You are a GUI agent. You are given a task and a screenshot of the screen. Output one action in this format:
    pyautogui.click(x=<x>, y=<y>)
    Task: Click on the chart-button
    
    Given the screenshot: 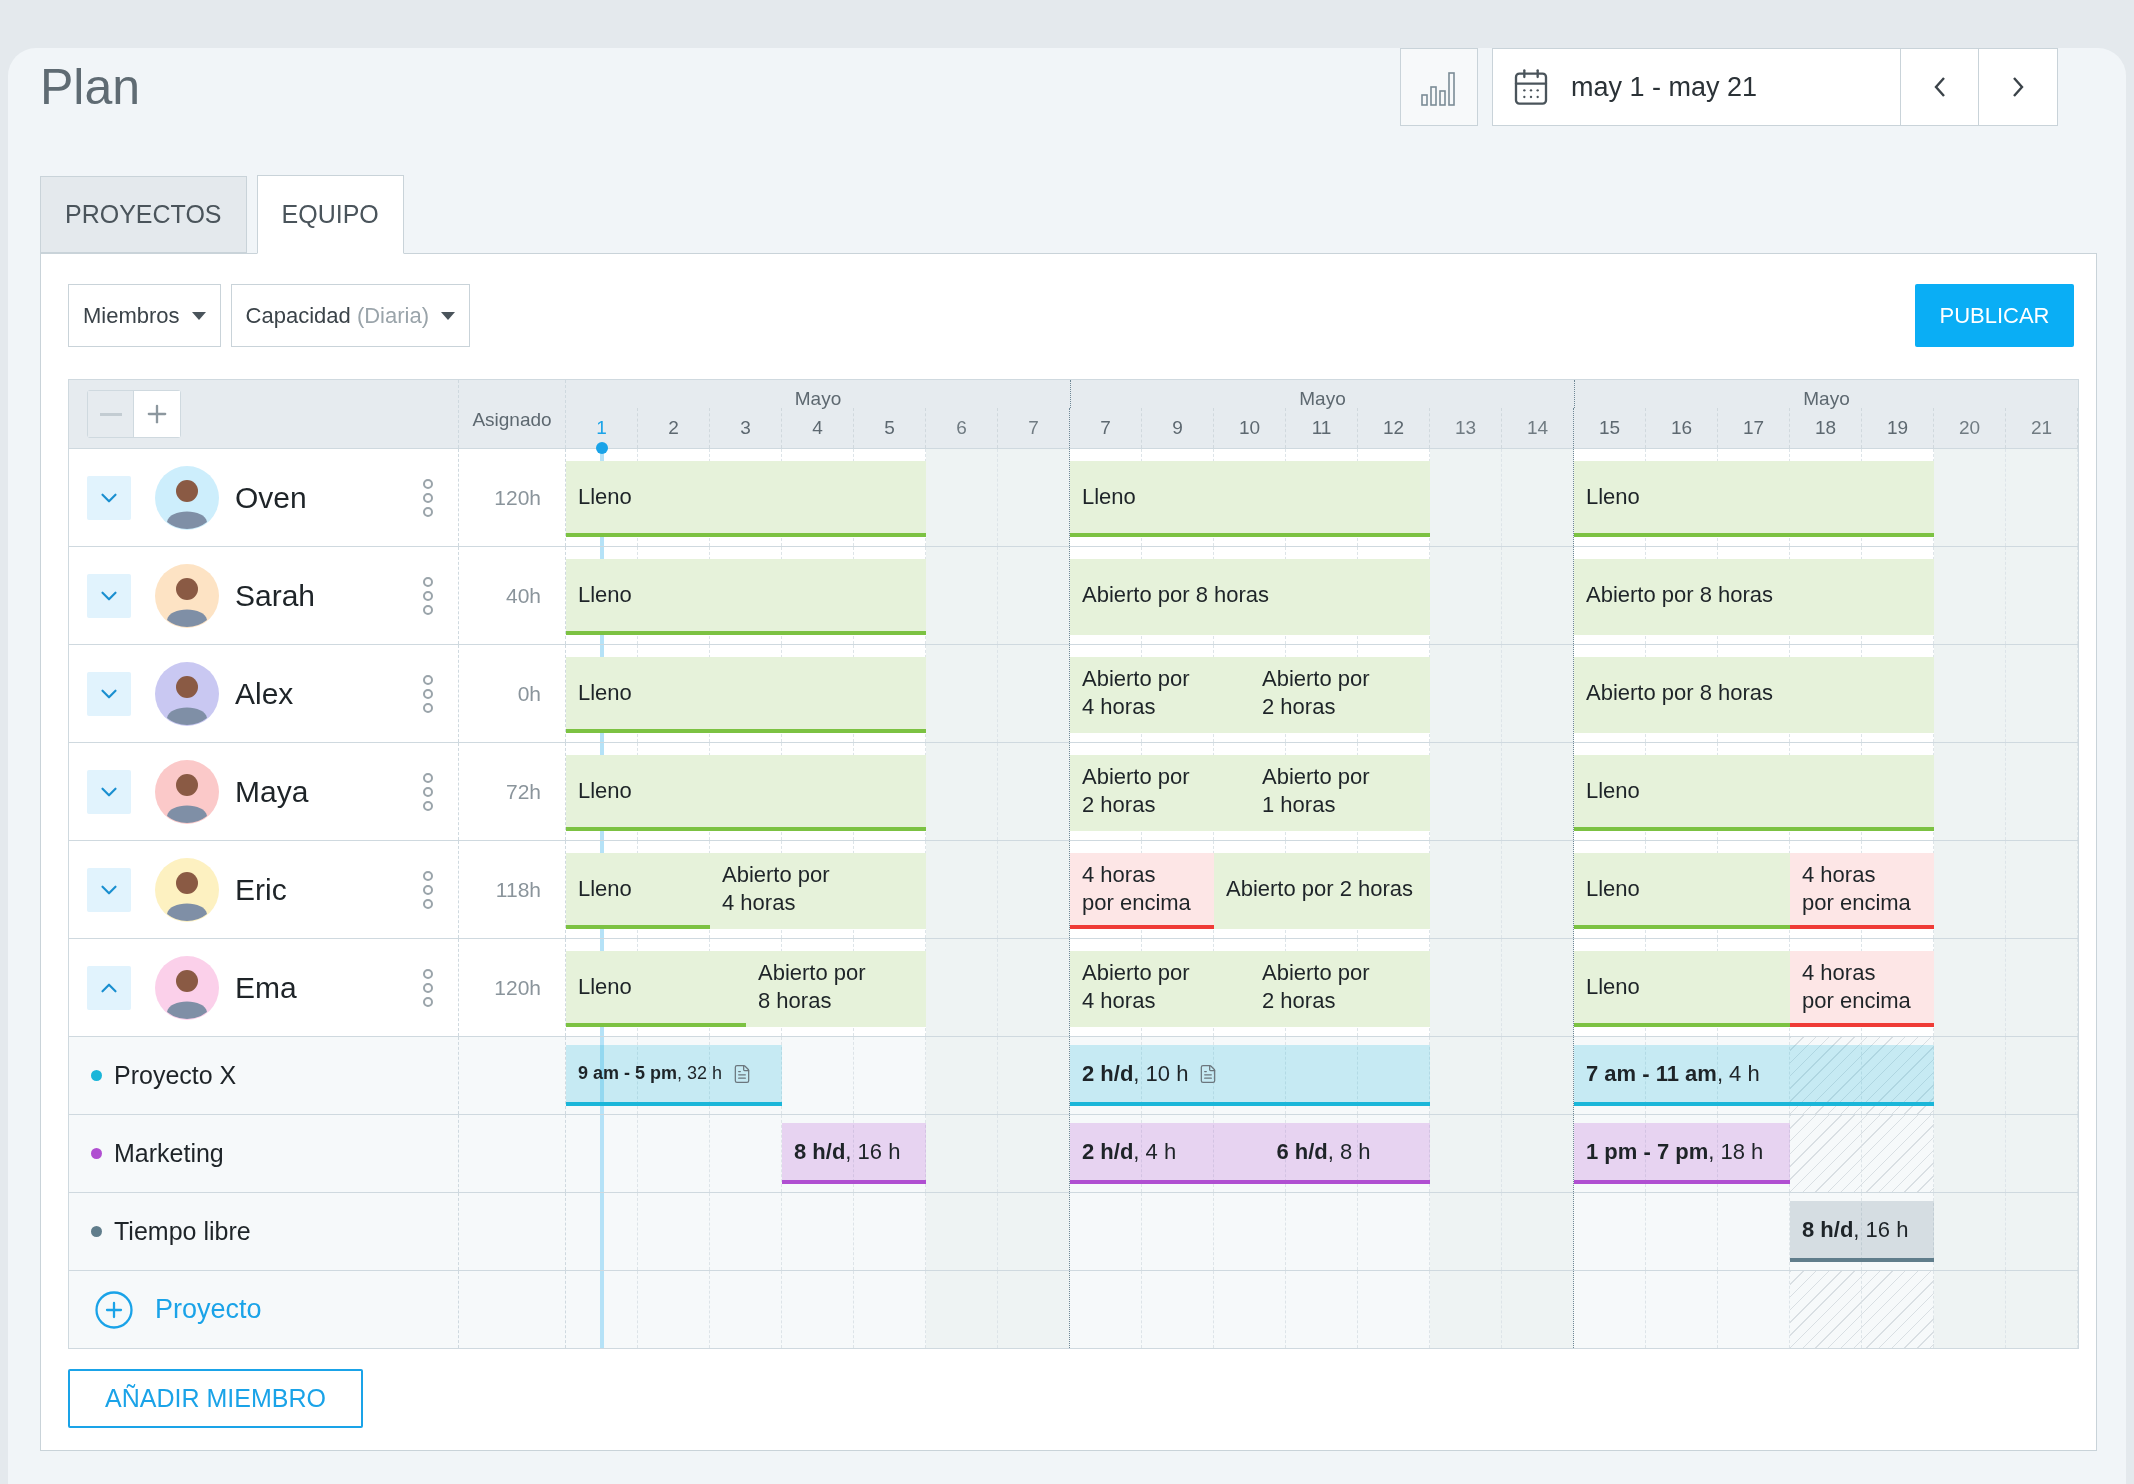 What is the action you would take?
    pyautogui.click(x=1439, y=87)
    